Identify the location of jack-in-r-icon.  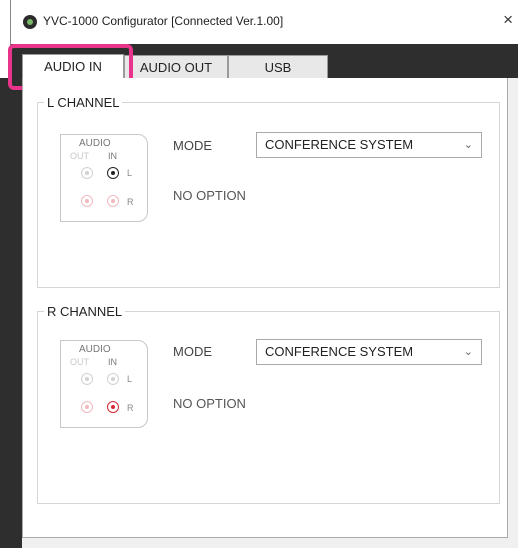
(113, 201).